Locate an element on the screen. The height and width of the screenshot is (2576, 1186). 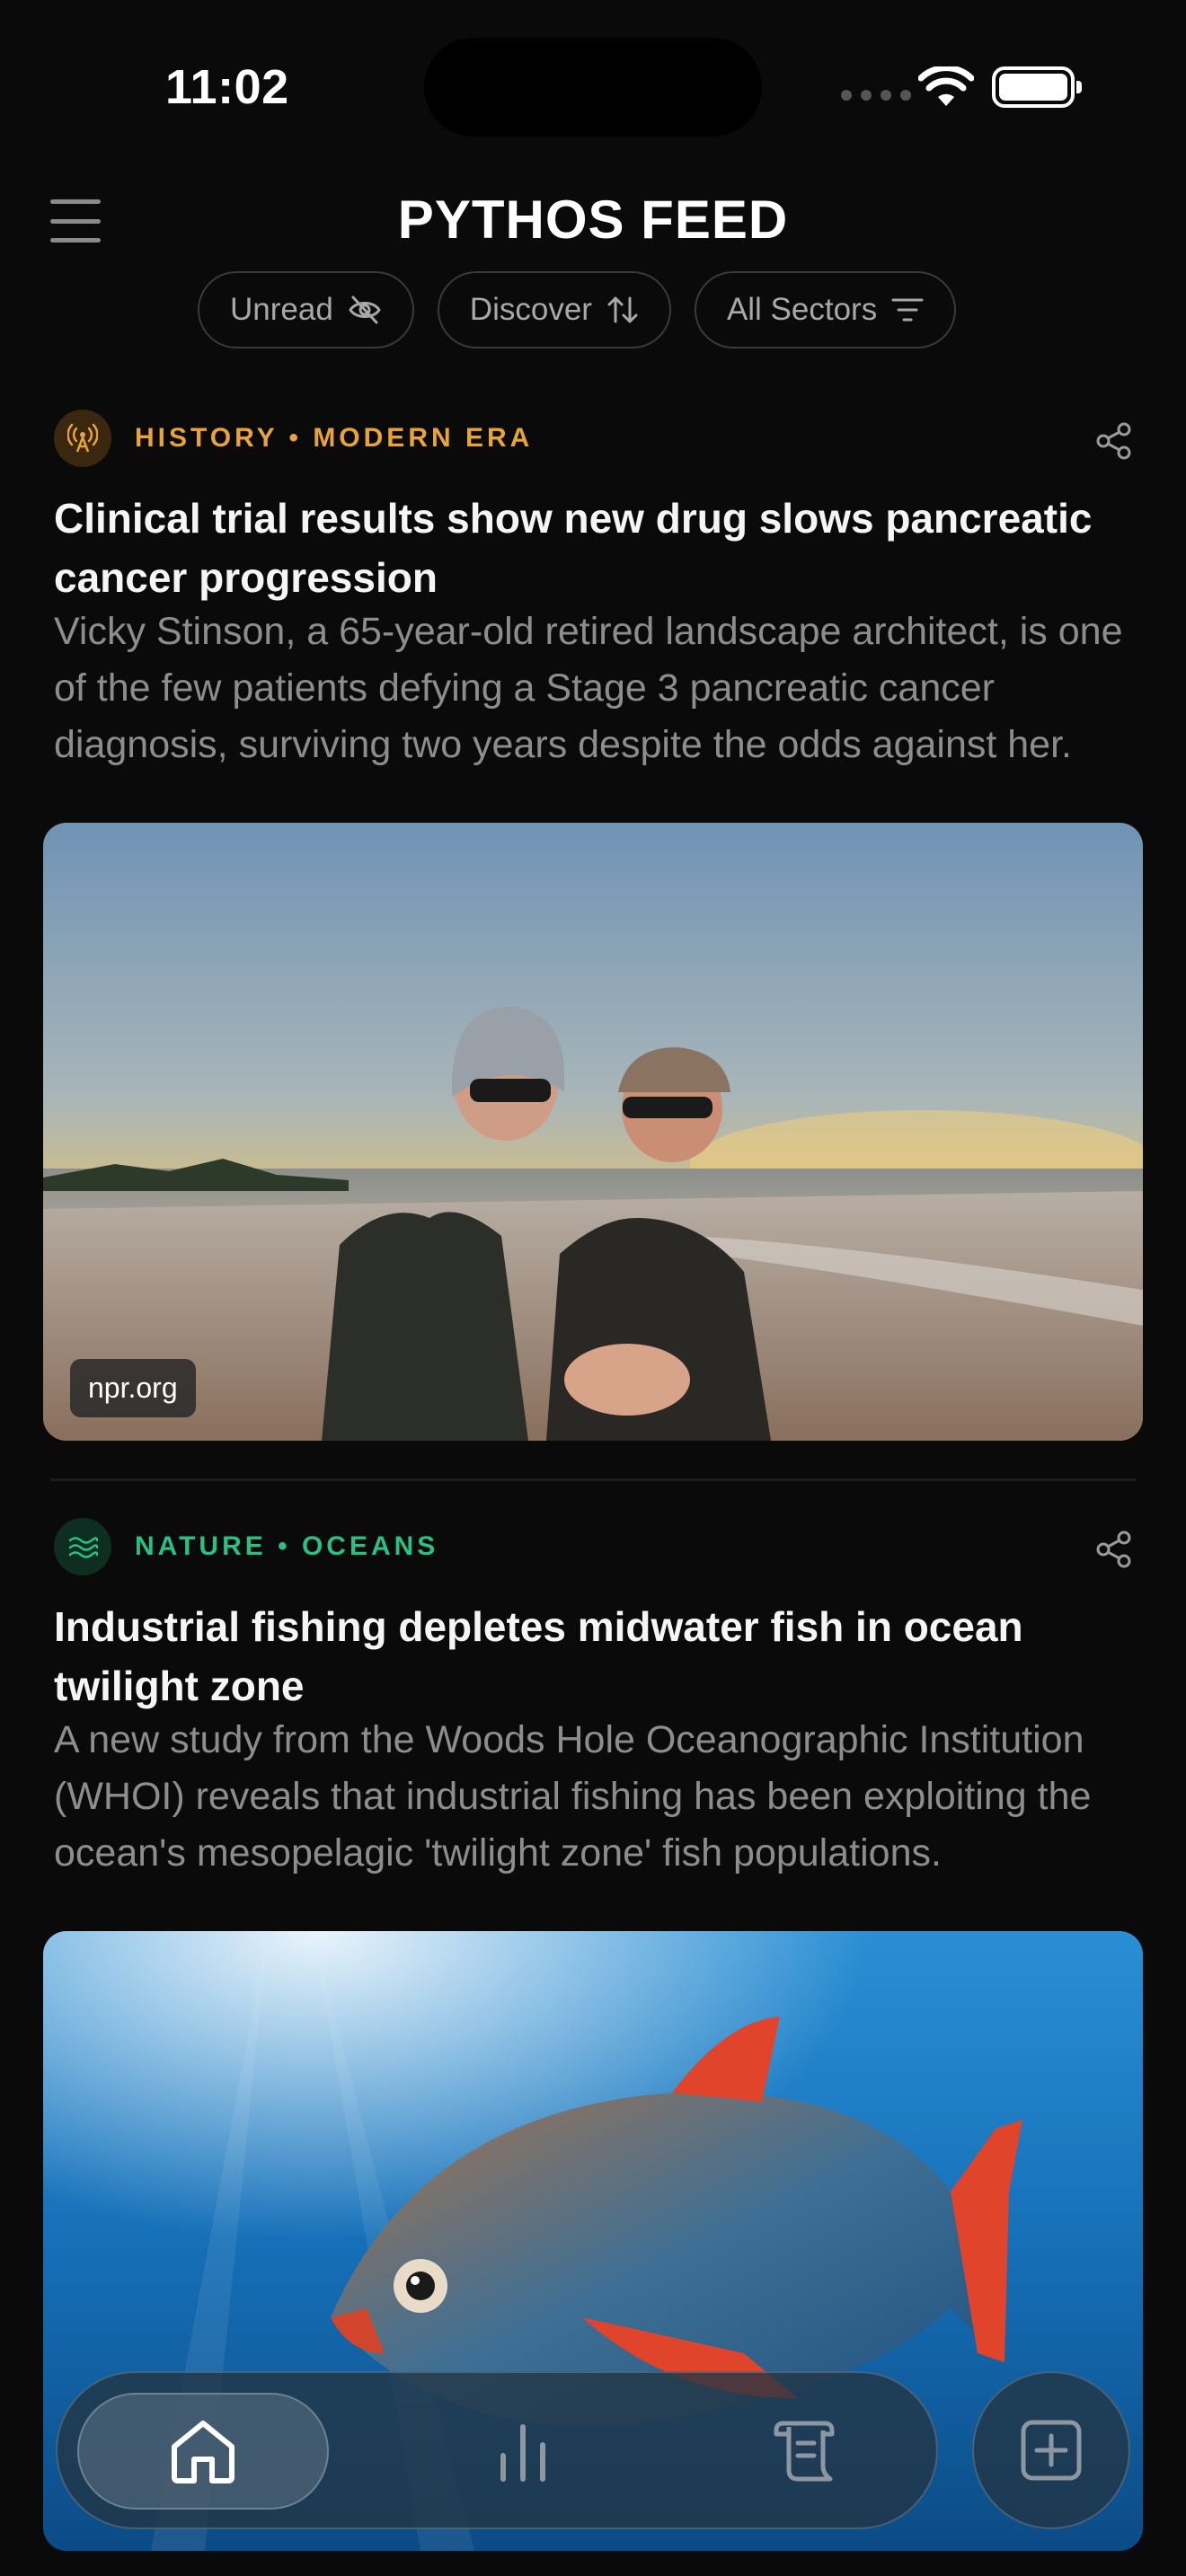
page-title: PYTHOS FEED is located at coordinates (593, 220).